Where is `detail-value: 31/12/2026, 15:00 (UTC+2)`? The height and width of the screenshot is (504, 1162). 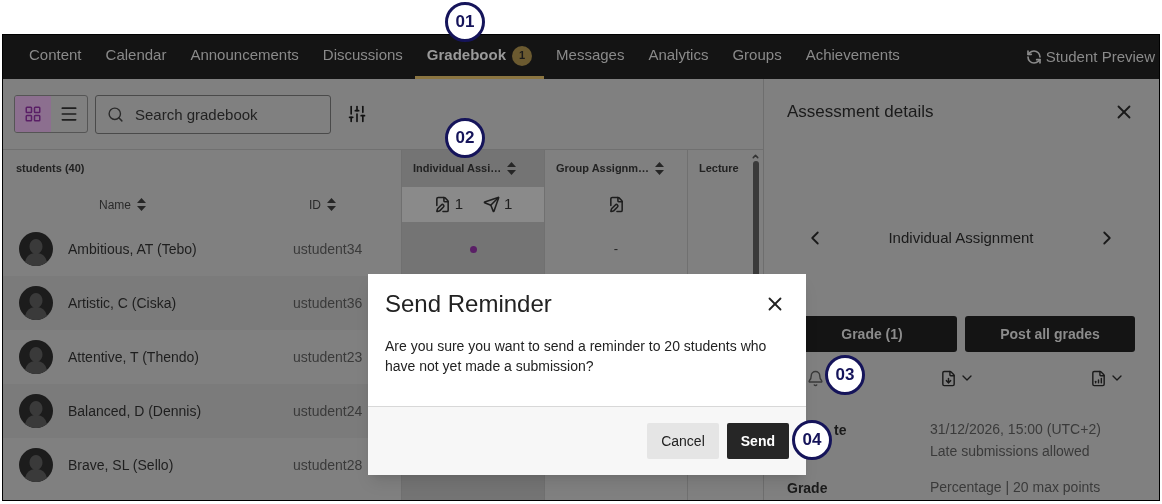 detail-value: 31/12/2026, 15:00 (UTC+2) is located at coordinates (1015, 429).